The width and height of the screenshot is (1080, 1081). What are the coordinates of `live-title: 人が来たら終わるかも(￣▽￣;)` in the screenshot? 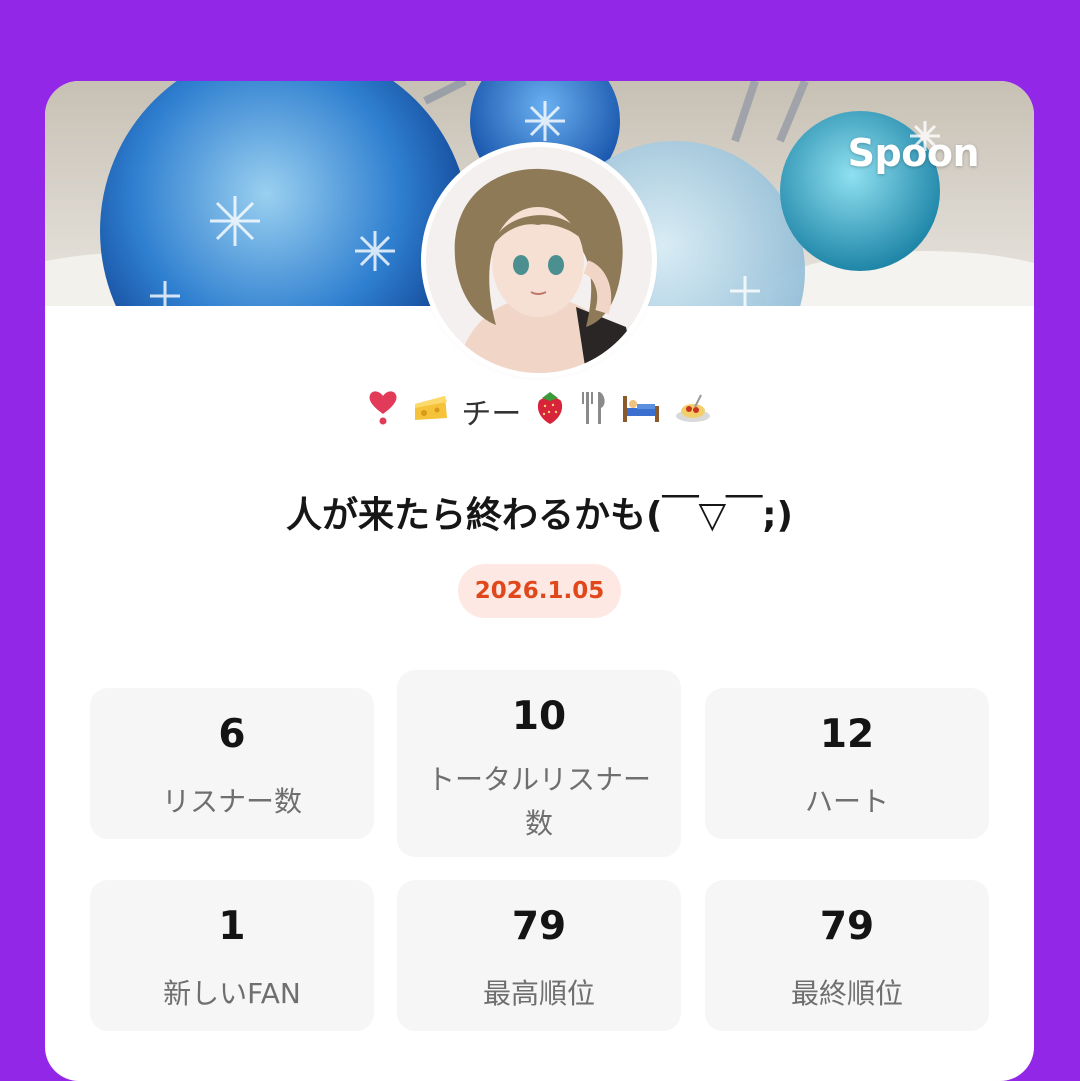 It's located at (539, 515).